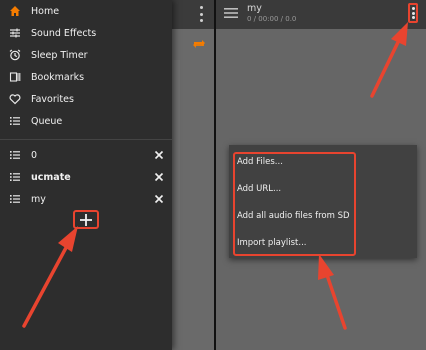 The width and height of the screenshot is (426, 350). What do you see at coordinates (86, 121) in the screenshot?
I see `nav-item-queue: Queue` at bounding box center [86, 121].